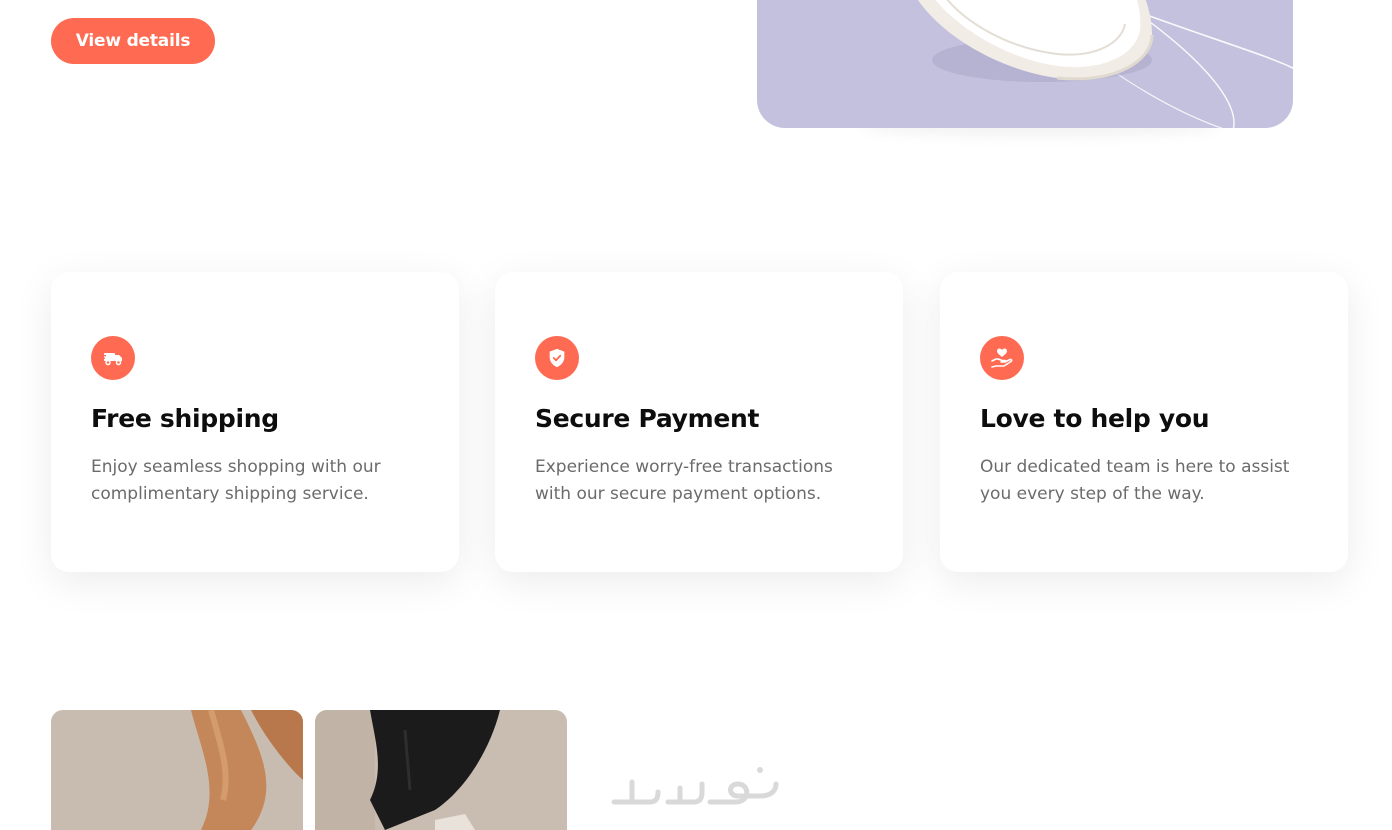 This screenshot has height=830, width=1392. I want to click on khamsat-watermark-logo, so click(695, 786).